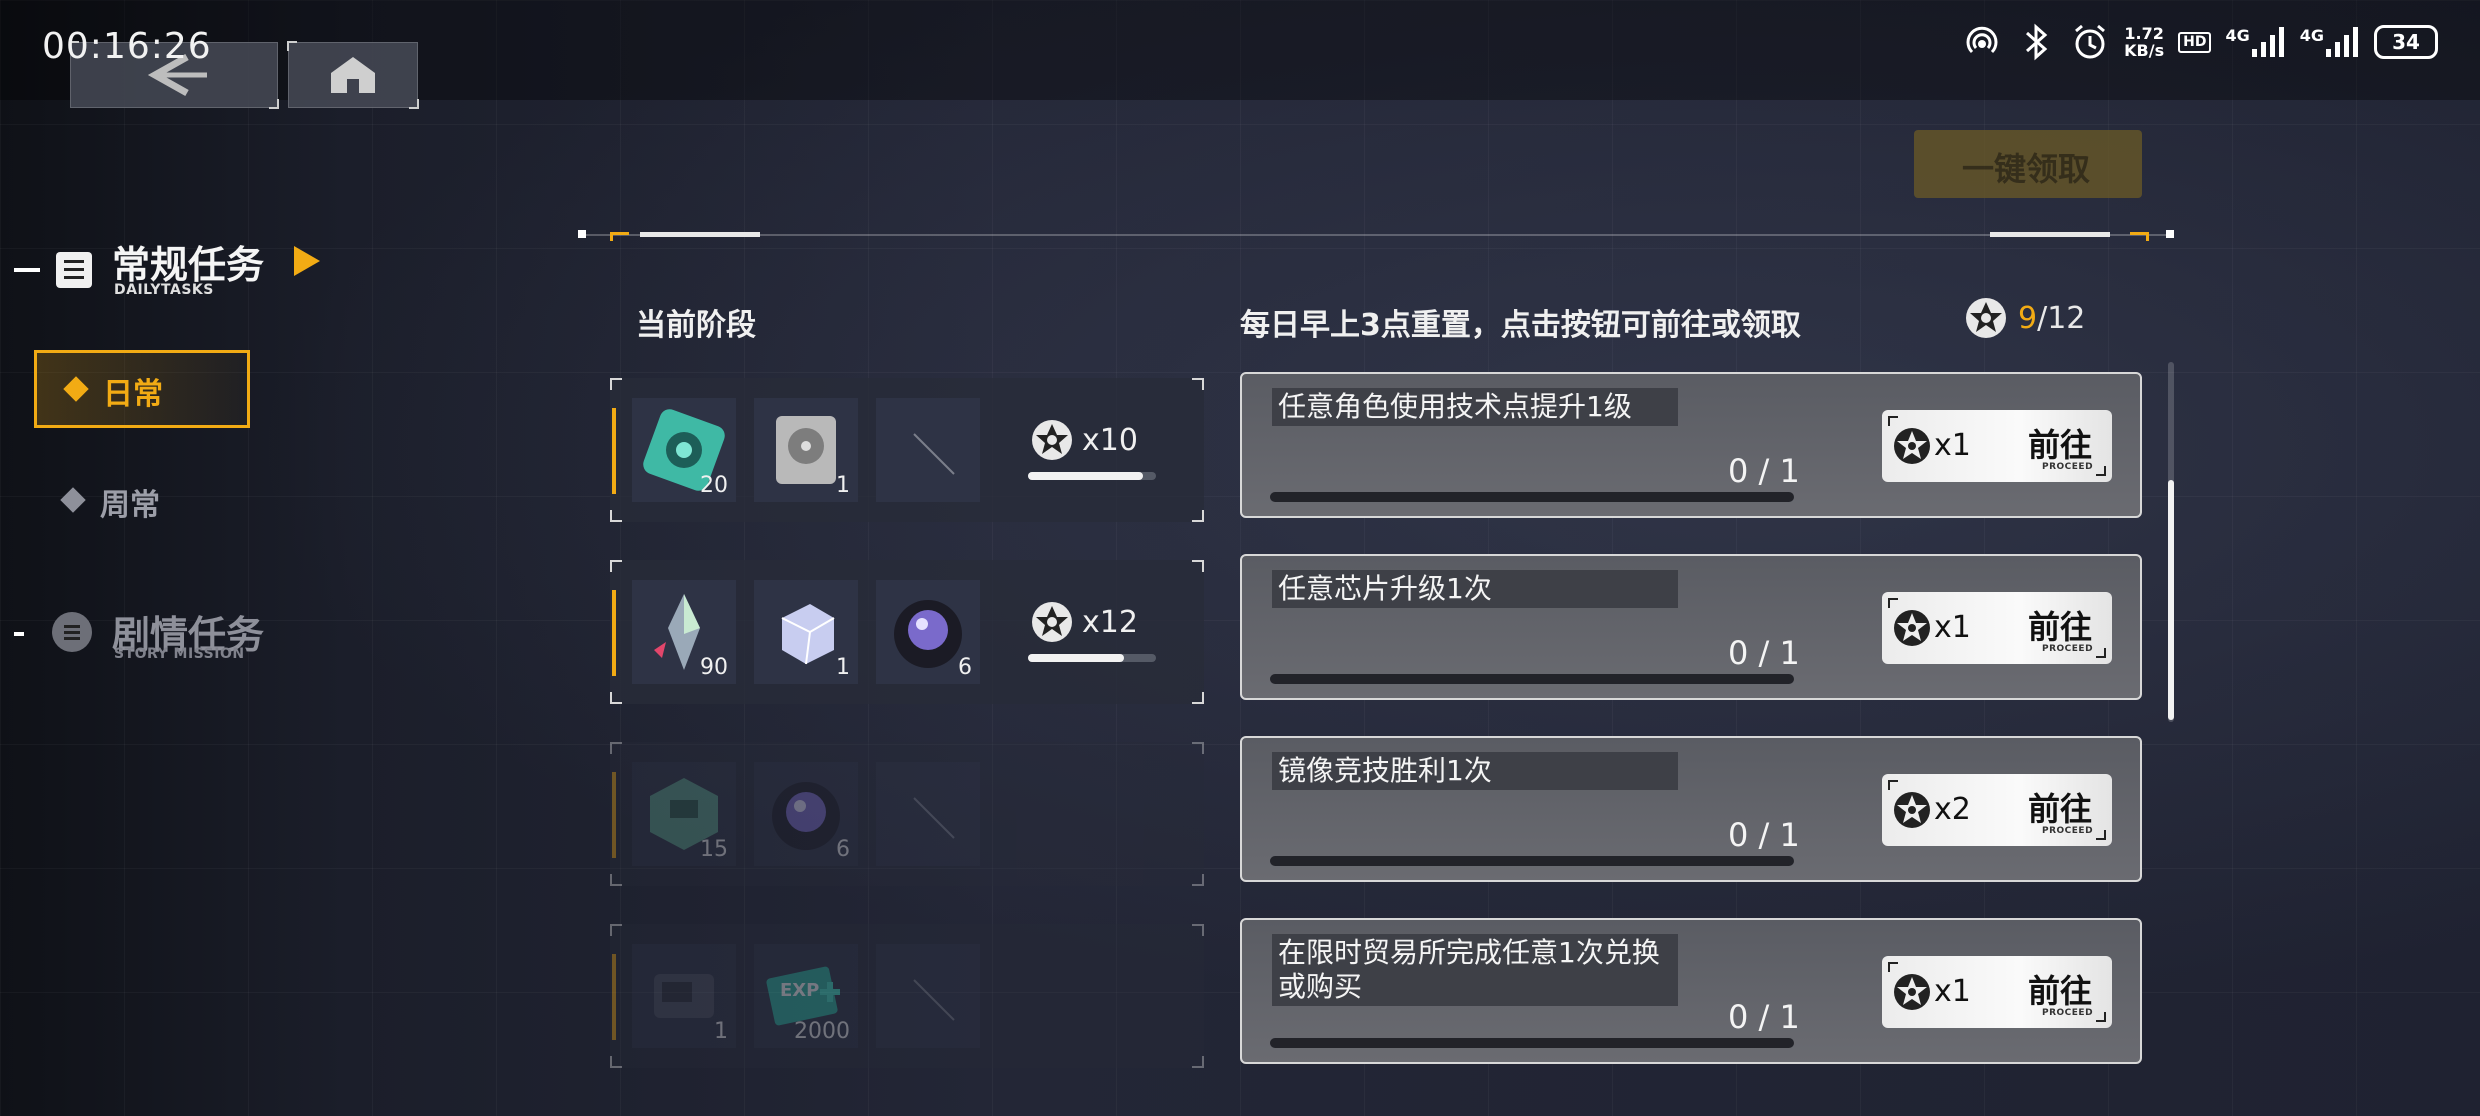 Image resolution: width=2480 pixels, height=1116 pixels. I want to click on stage-progress-fill, so click(1076, 658).